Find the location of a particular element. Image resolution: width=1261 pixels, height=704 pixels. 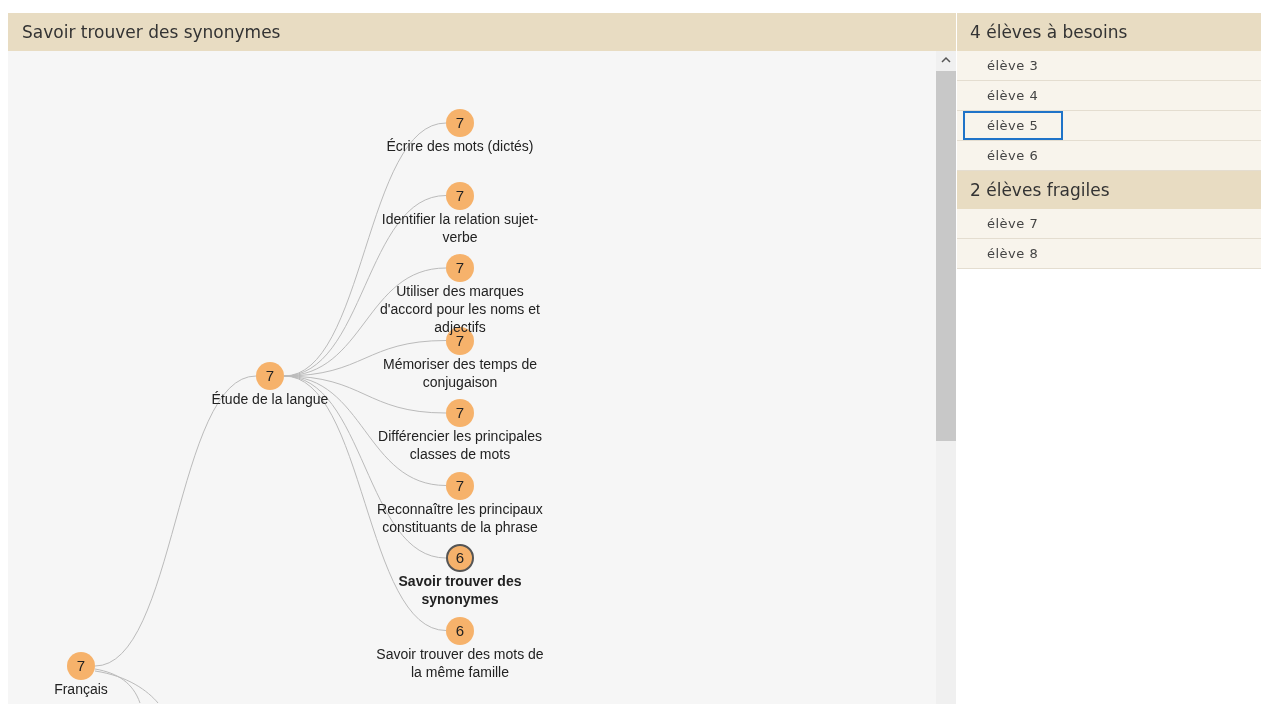

scrollbar is located at coordinates (946, 377).